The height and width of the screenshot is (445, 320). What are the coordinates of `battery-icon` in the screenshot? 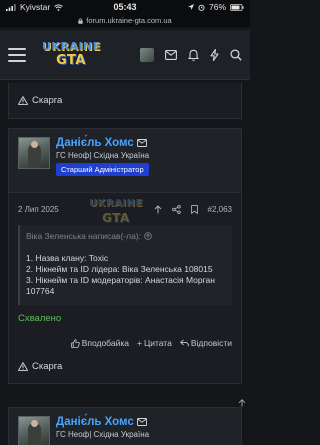 It's located at (237, 7).